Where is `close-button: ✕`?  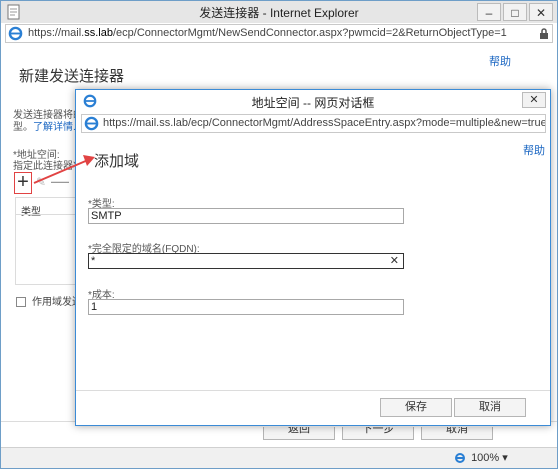
close-button: ✕ is located at coordinates (541, 12).